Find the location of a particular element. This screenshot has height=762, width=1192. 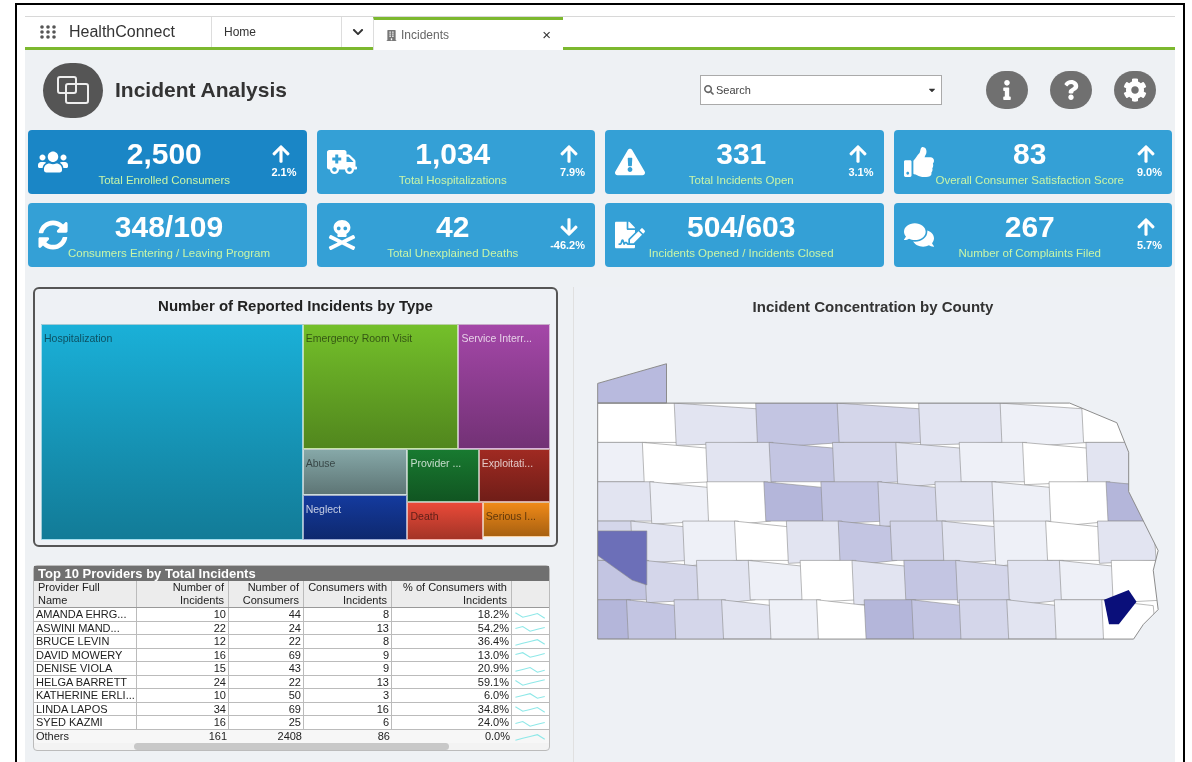

kpi-card: 1,034 Total Hospitalizations 7.9% is located at coordinates (455, 162).